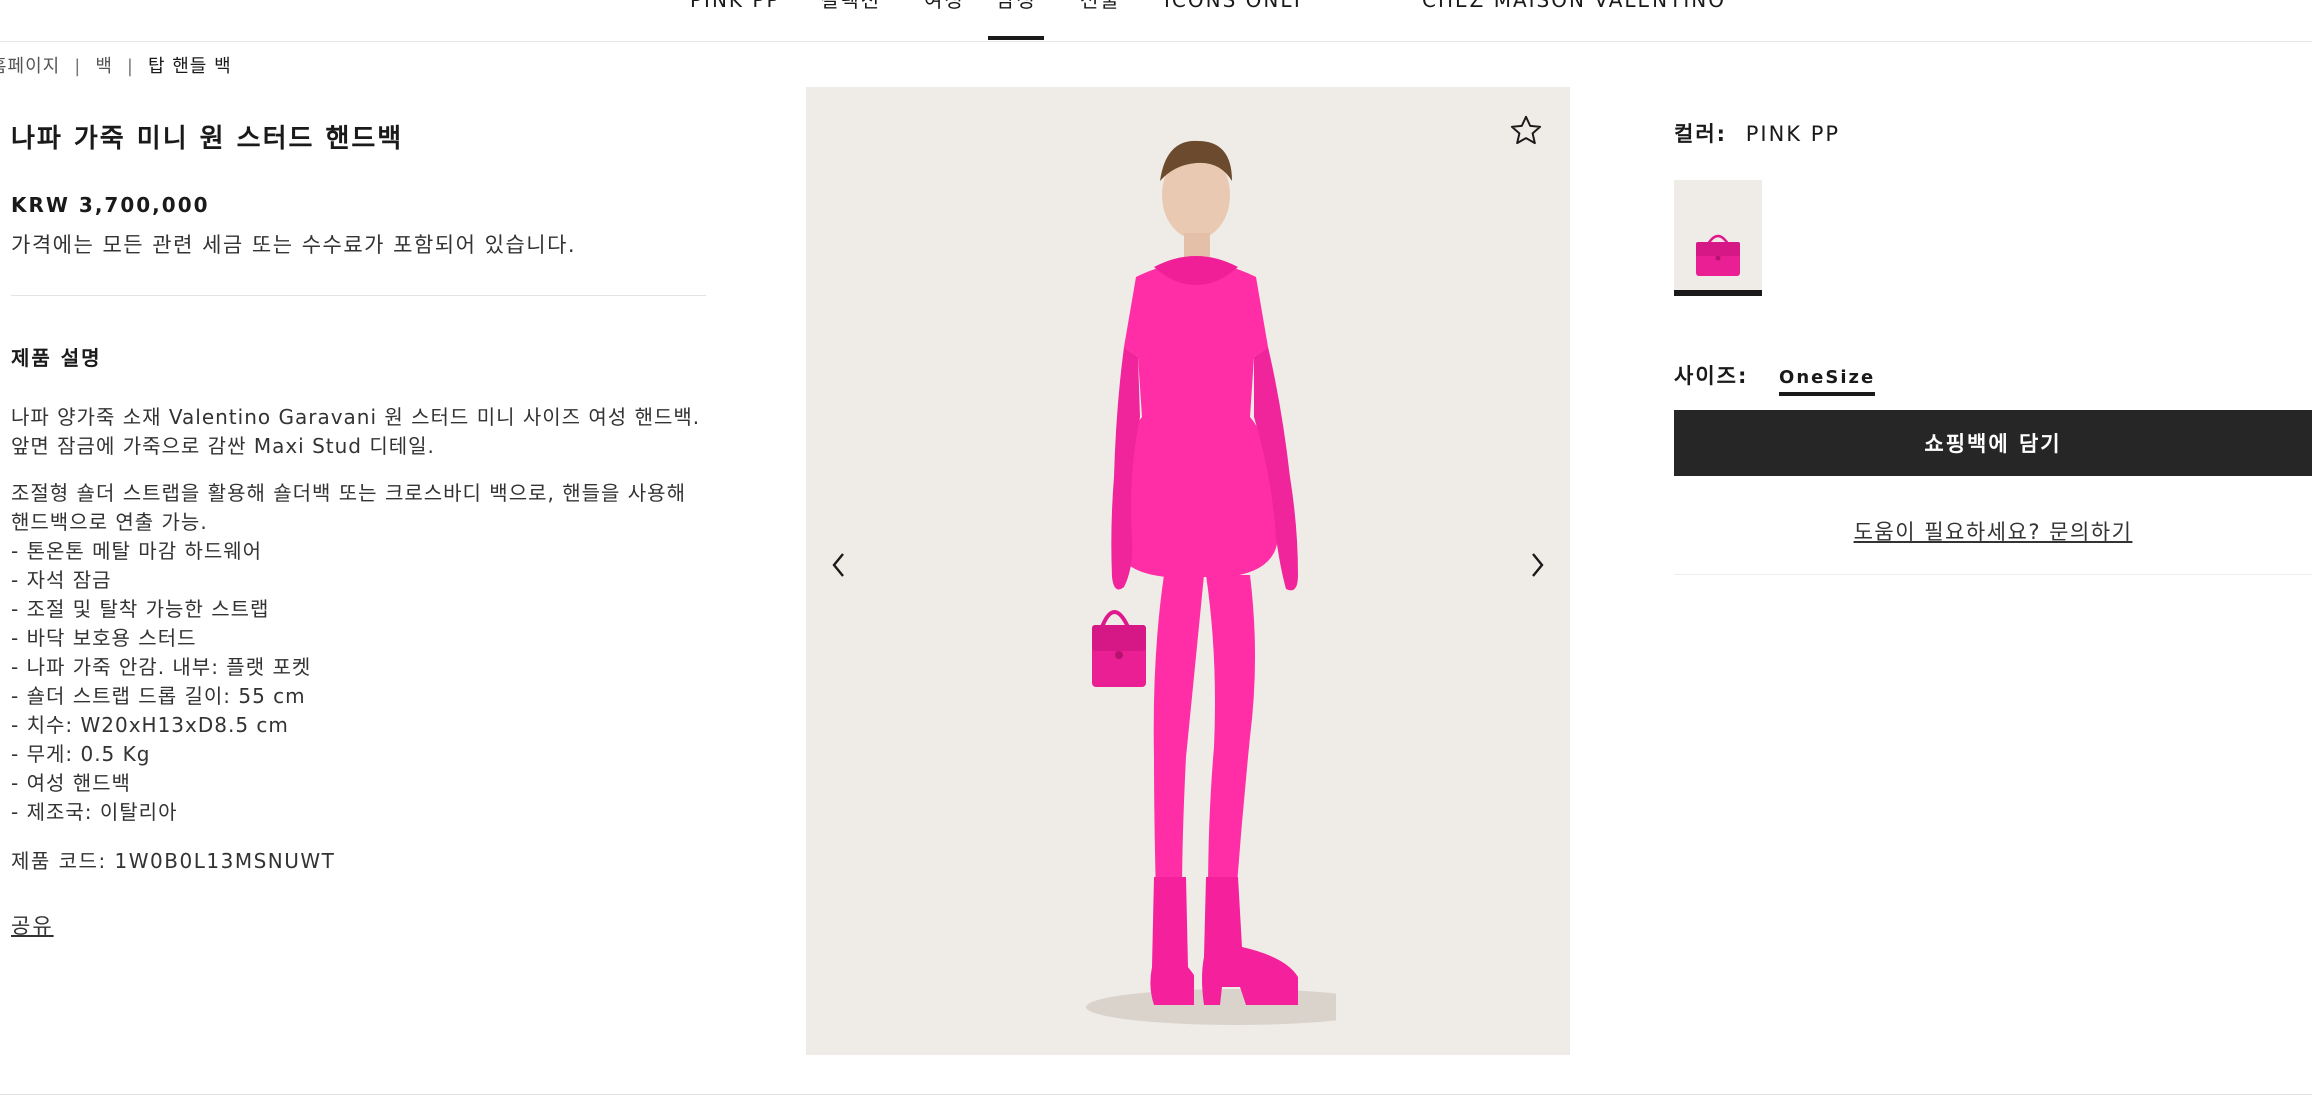 This screenshot has width=2312, height=1098. Describe the element at coordinates (1718, 293) in the screenshot. I see `swatch-selected-indicator` at that location.